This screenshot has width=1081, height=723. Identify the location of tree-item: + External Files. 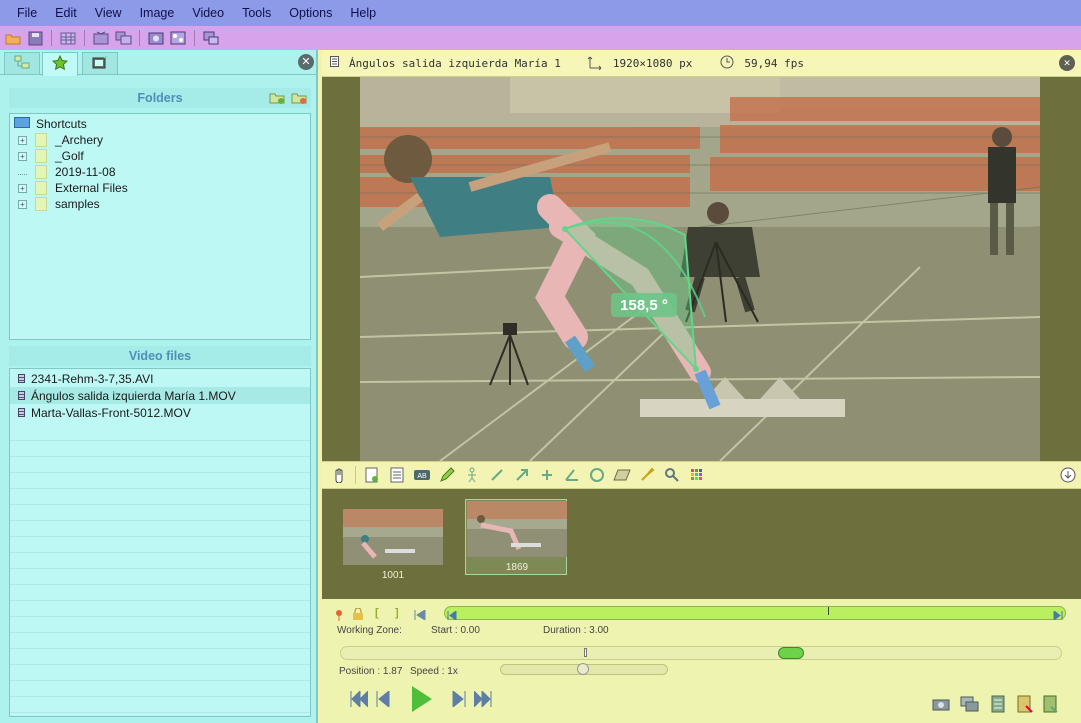
(73, 188).